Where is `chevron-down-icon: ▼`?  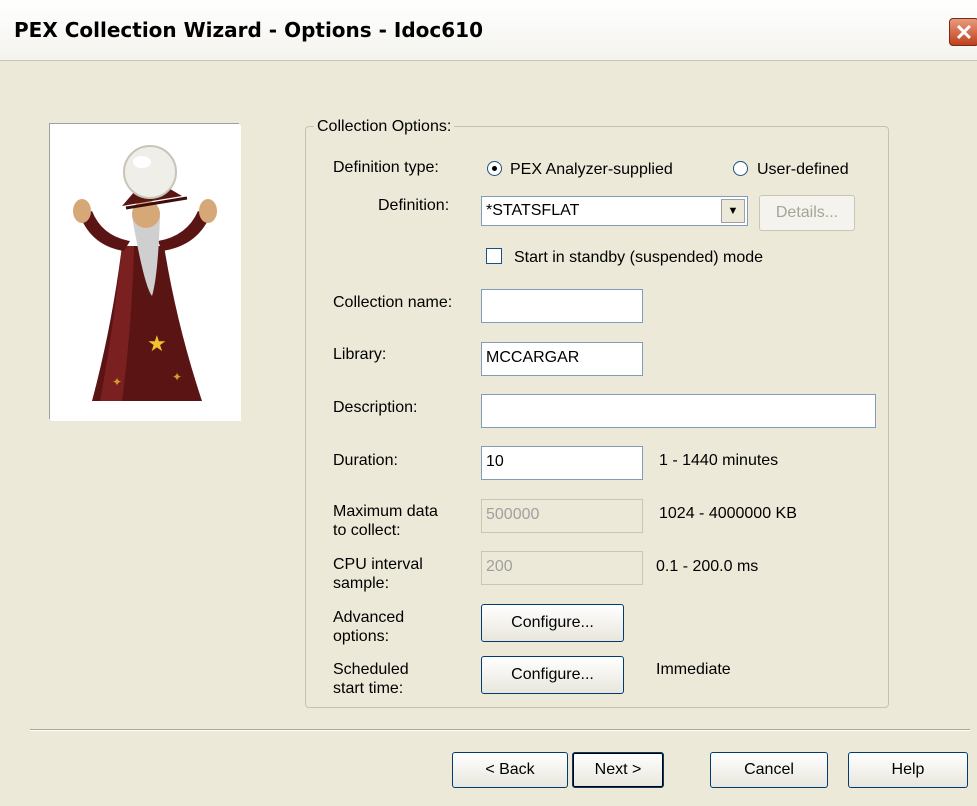
chevron-down-icon: ▼ is located at coordinates (733, 211).